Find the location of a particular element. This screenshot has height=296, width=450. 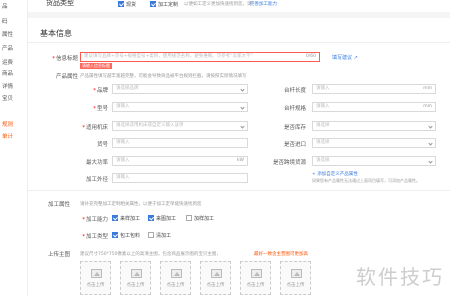

upload-slot-6: 点击上传 is located at coordinates (295, 278).